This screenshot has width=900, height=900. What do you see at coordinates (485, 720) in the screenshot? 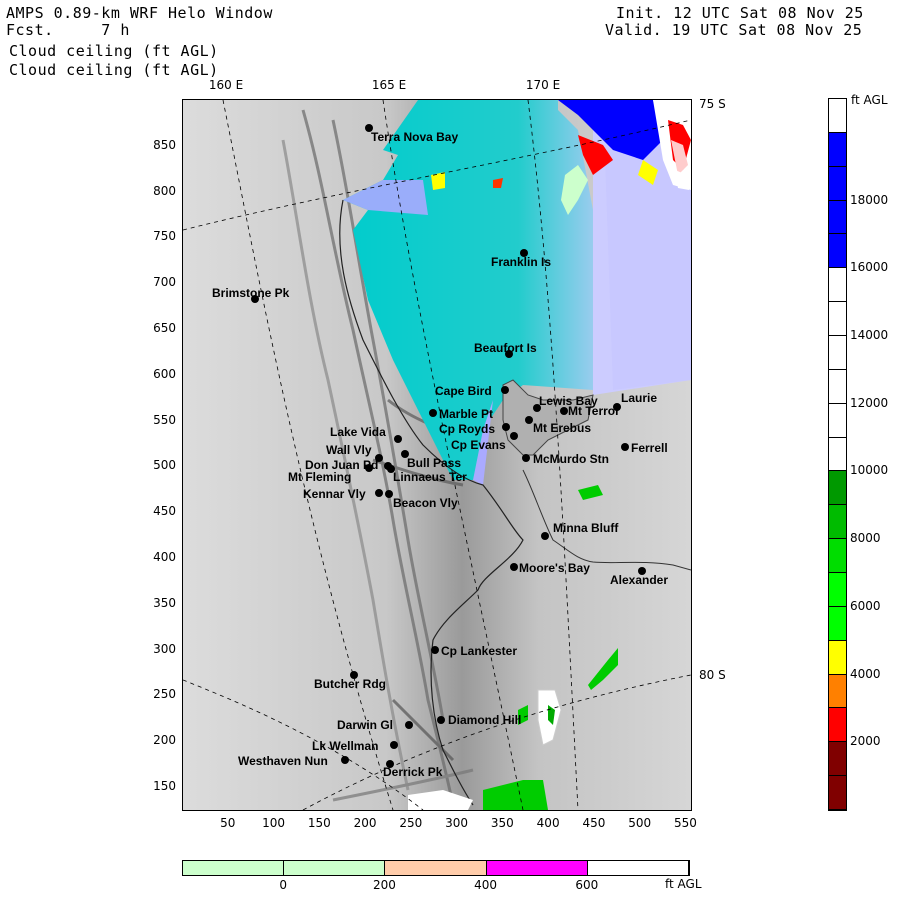
I see `label-diamond-hill: Diamond Hill` at bounding box center [485, 720].